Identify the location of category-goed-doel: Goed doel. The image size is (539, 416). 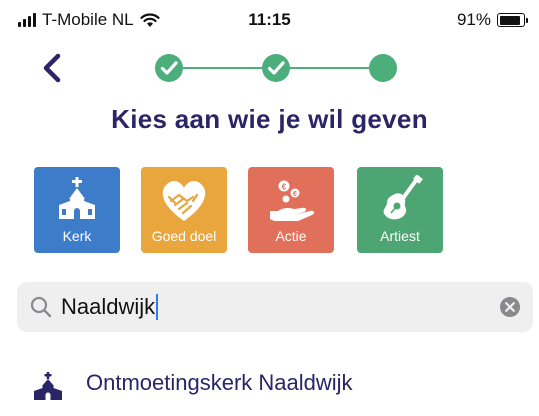
(184, 210).